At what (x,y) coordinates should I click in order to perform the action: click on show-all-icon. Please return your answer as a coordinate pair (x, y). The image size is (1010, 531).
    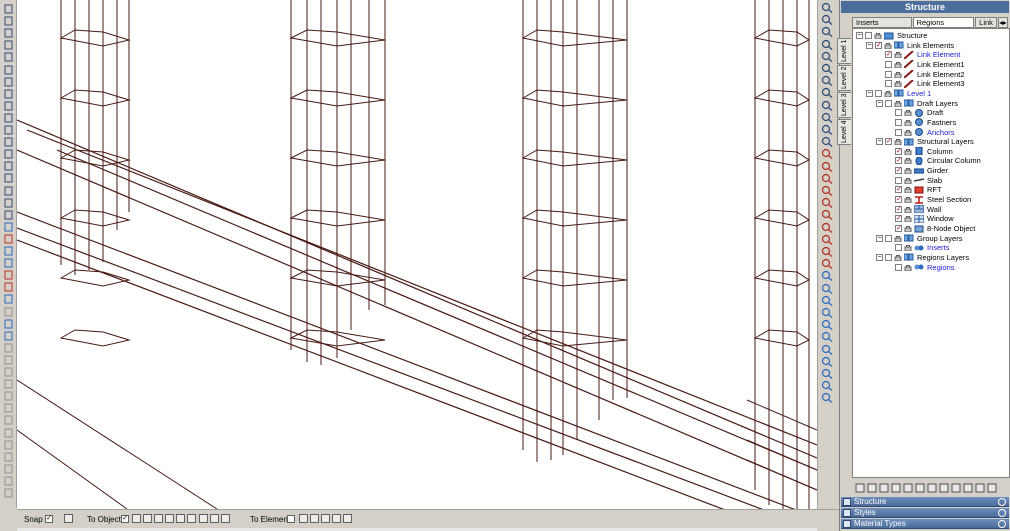
    Looking at the image, I should click on (980, 488).